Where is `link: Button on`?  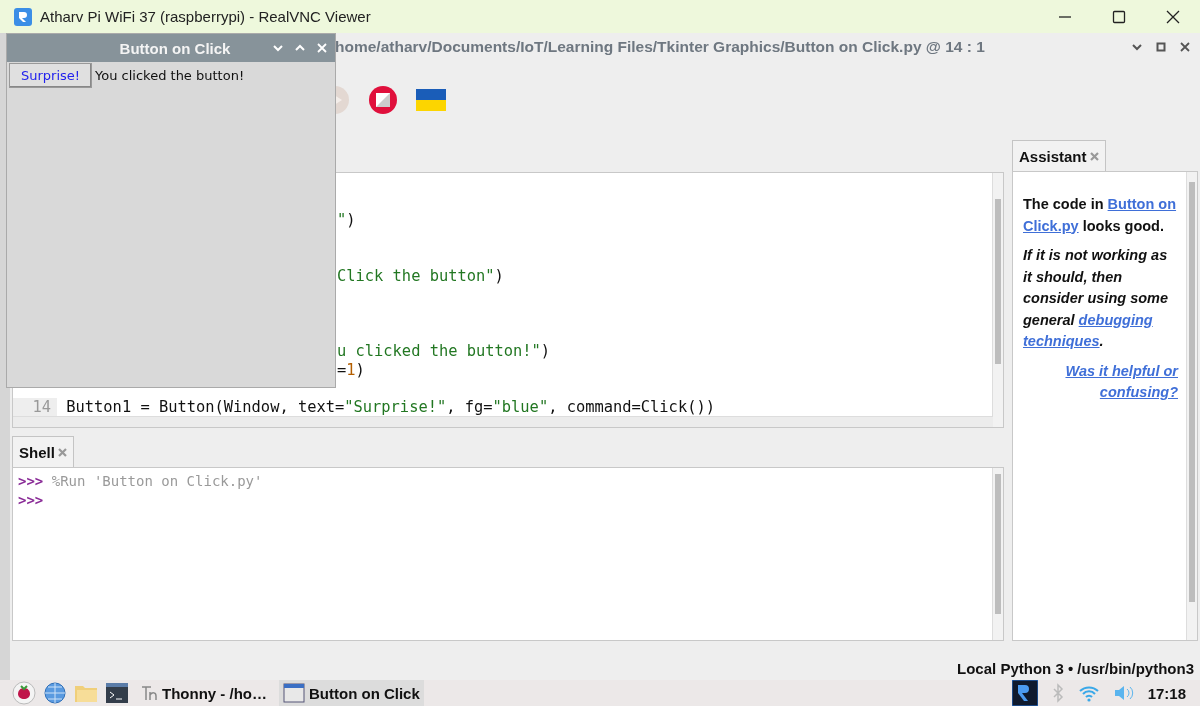 link: Button on is located at coordinates (1142, 204).